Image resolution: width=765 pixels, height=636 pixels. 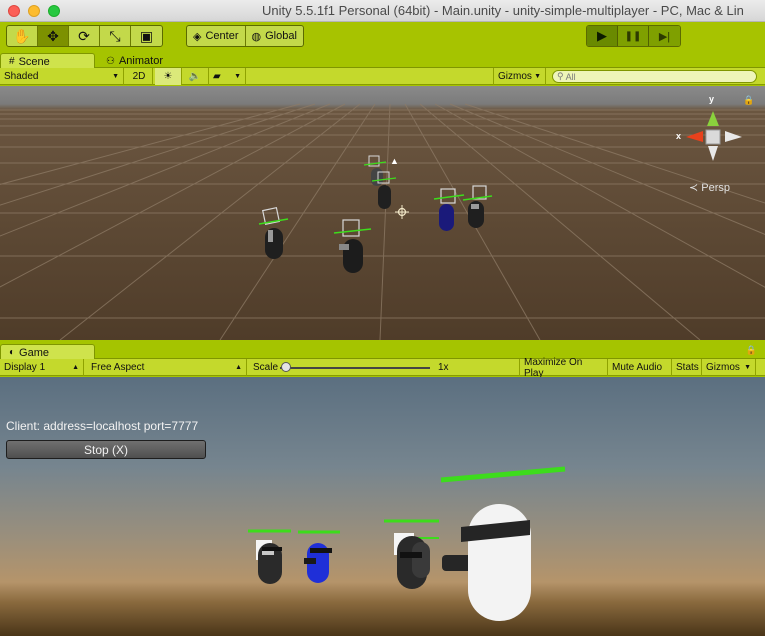 I want to click on scene-gizmos-dropdown: Gizmos ▼, so click(x=519, y=76).